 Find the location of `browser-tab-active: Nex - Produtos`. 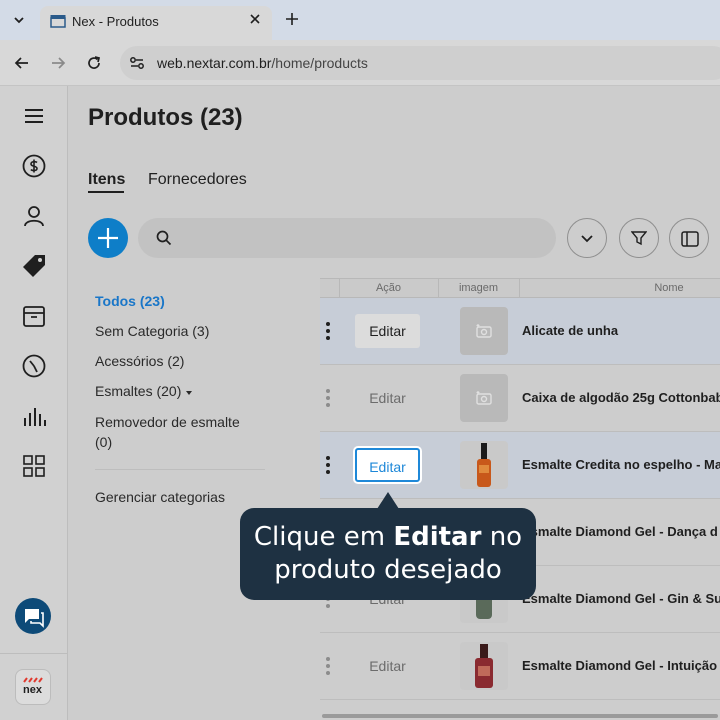

browser-tab-active: Nex - Produtos is located at coordinates (156, 23).